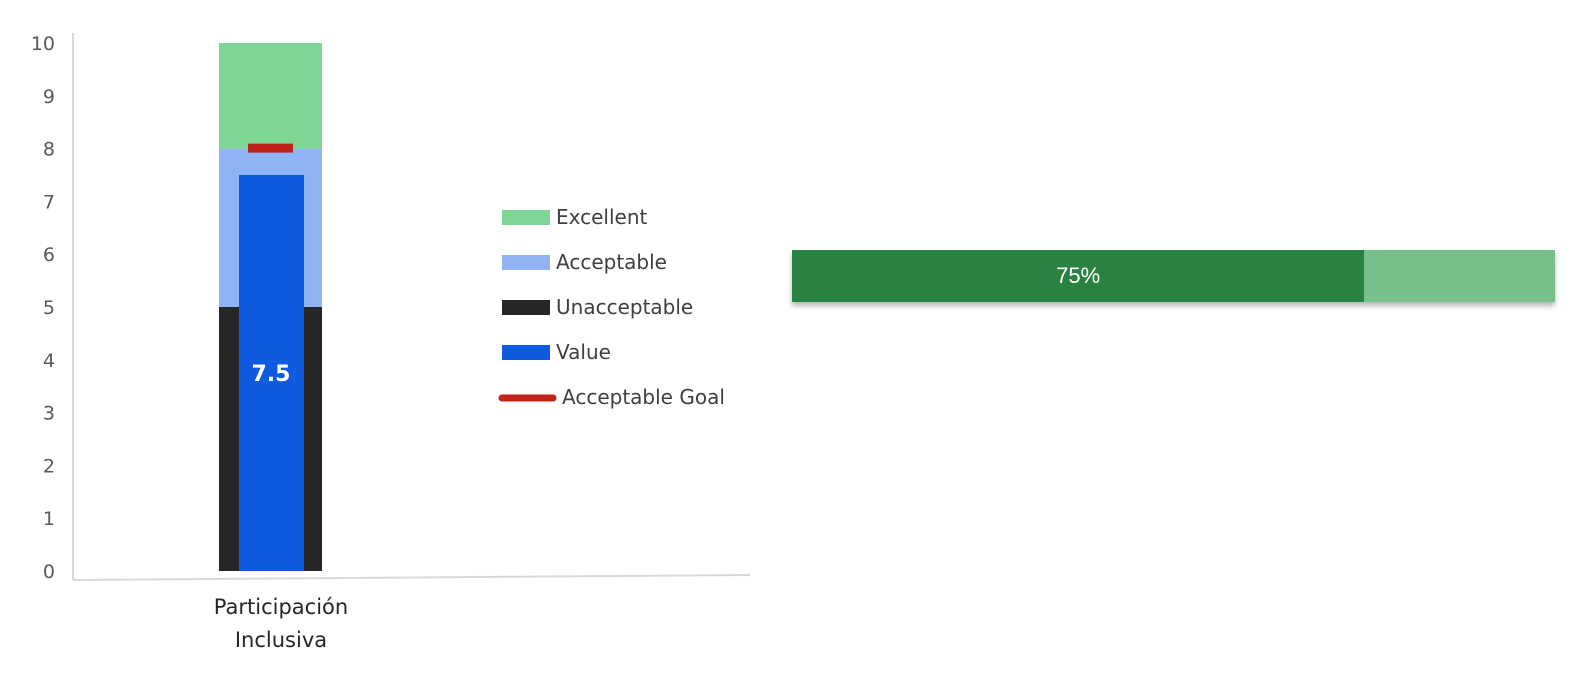 This screenshot has height=673, width=1580. Describe the element at coordinates (624, 307) in the screenshot. I see `legend-label: Unacceptable` at that location.